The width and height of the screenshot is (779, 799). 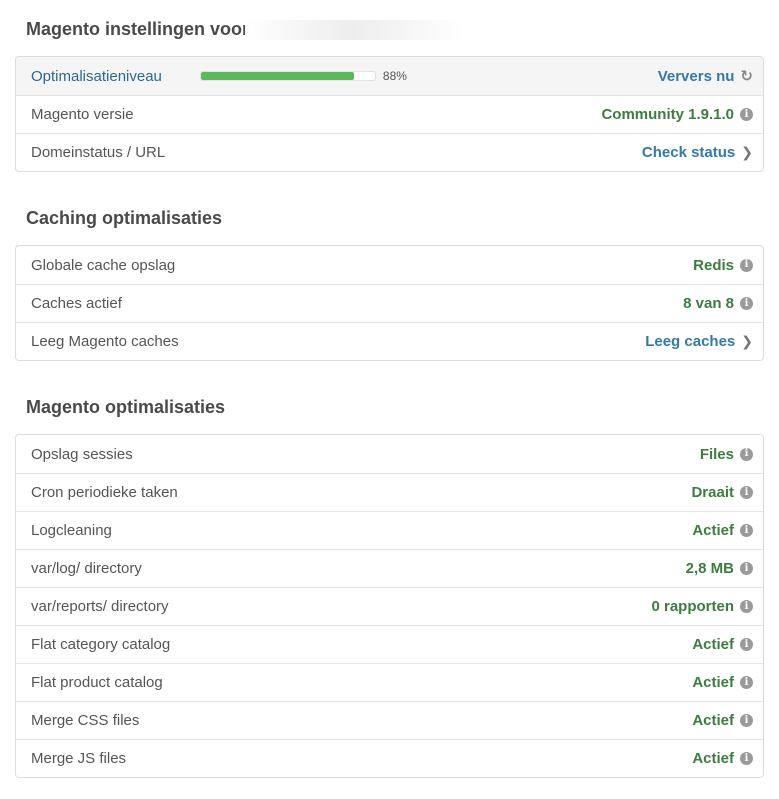 I want to click on flush-caches-action: Leeg caches, so click(x=690, y=341).